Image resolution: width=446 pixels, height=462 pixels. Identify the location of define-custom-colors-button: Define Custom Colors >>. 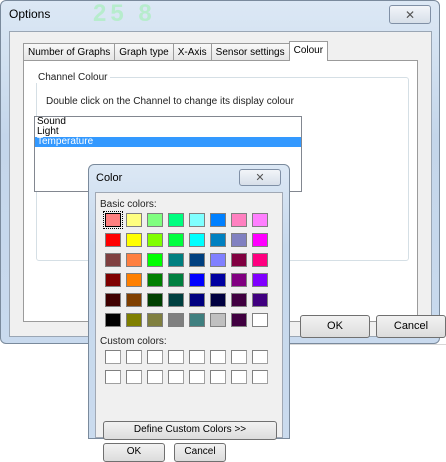
(190, 430).